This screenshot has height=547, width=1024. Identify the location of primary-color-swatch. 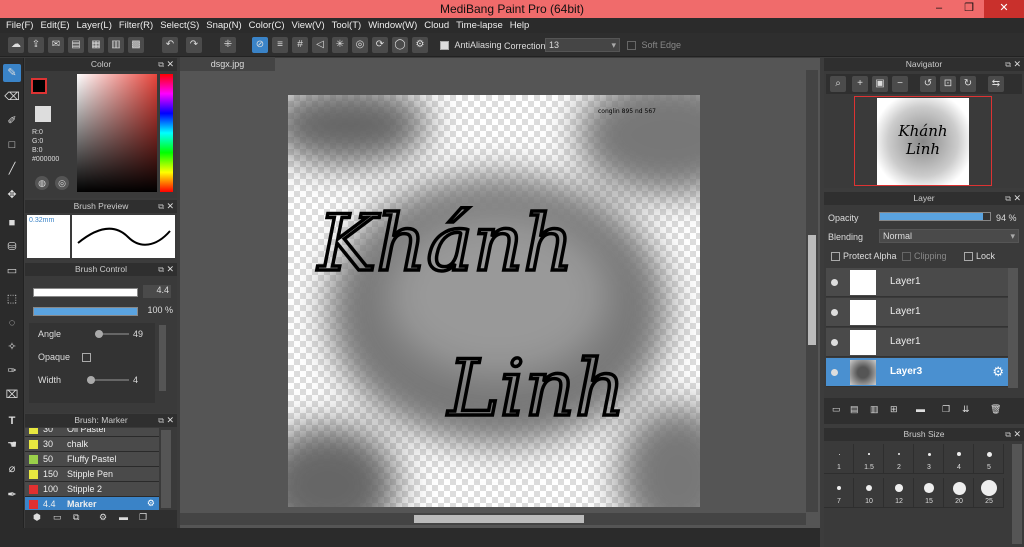
(39, 86).